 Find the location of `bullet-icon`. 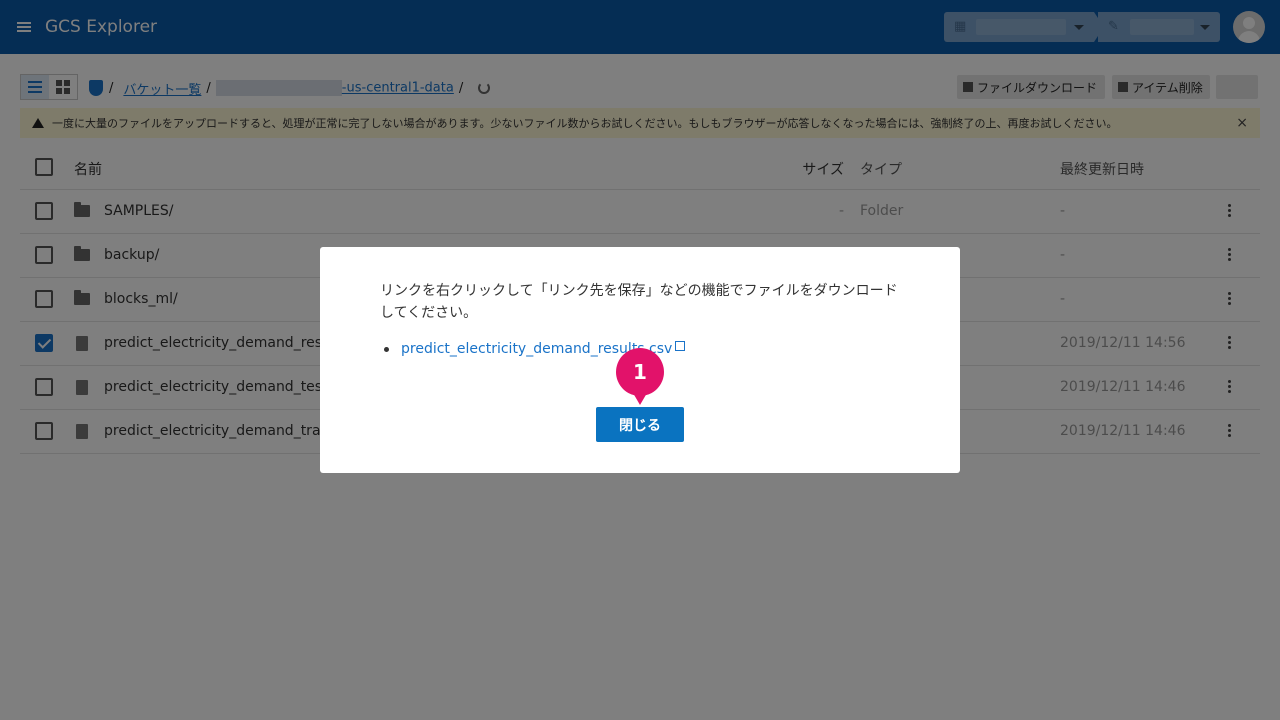

bullet-icon is located at coordinates (386, 349).